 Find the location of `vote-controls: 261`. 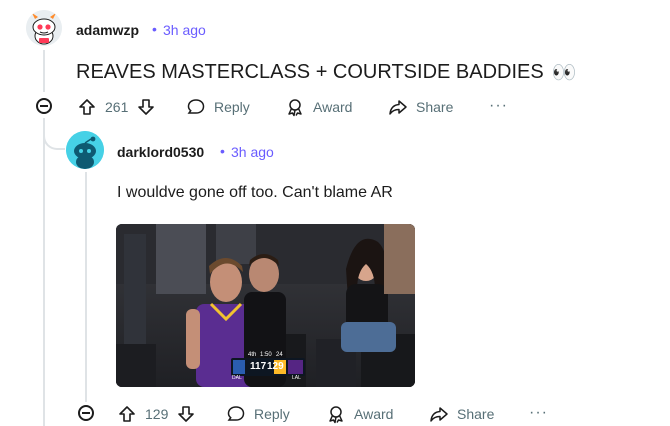

vote-controls: 261 is located at coordinates (116, 107).